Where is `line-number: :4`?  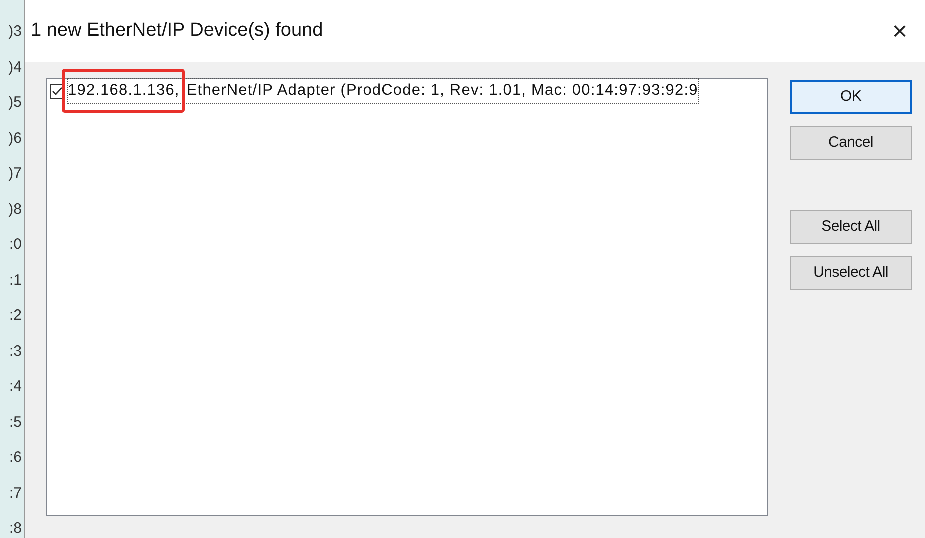 line-number: :4 is located at coordinates (15, 386).